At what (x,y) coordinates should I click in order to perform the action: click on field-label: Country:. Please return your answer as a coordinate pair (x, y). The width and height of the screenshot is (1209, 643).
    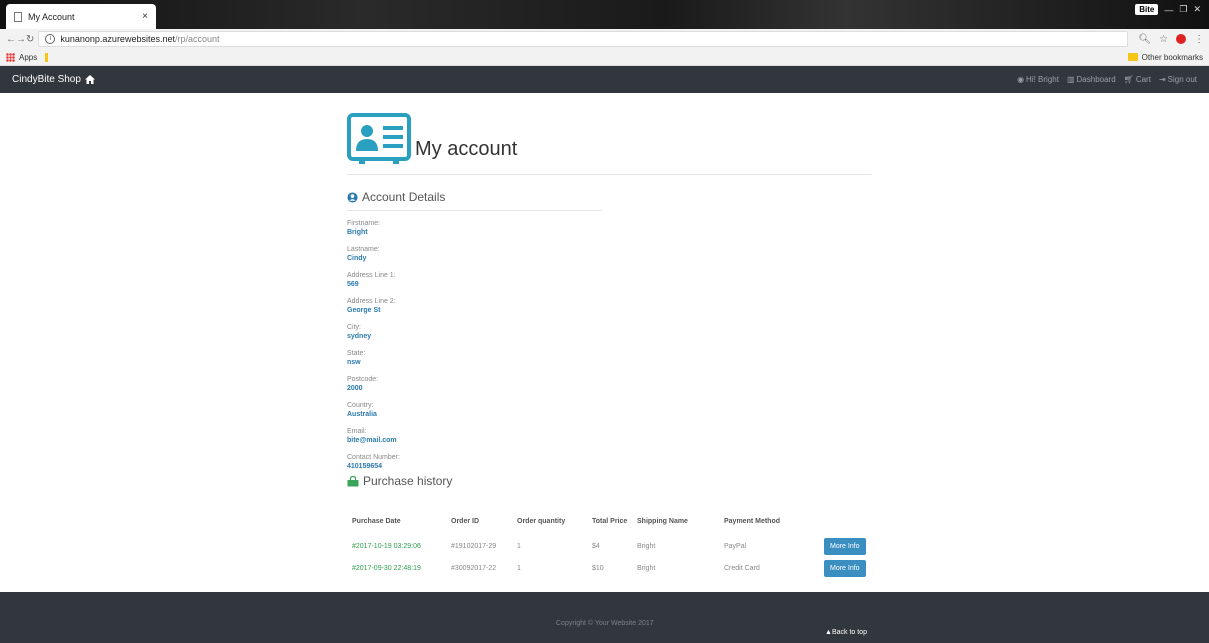
    Looking at the image, I should click on (360, 405).